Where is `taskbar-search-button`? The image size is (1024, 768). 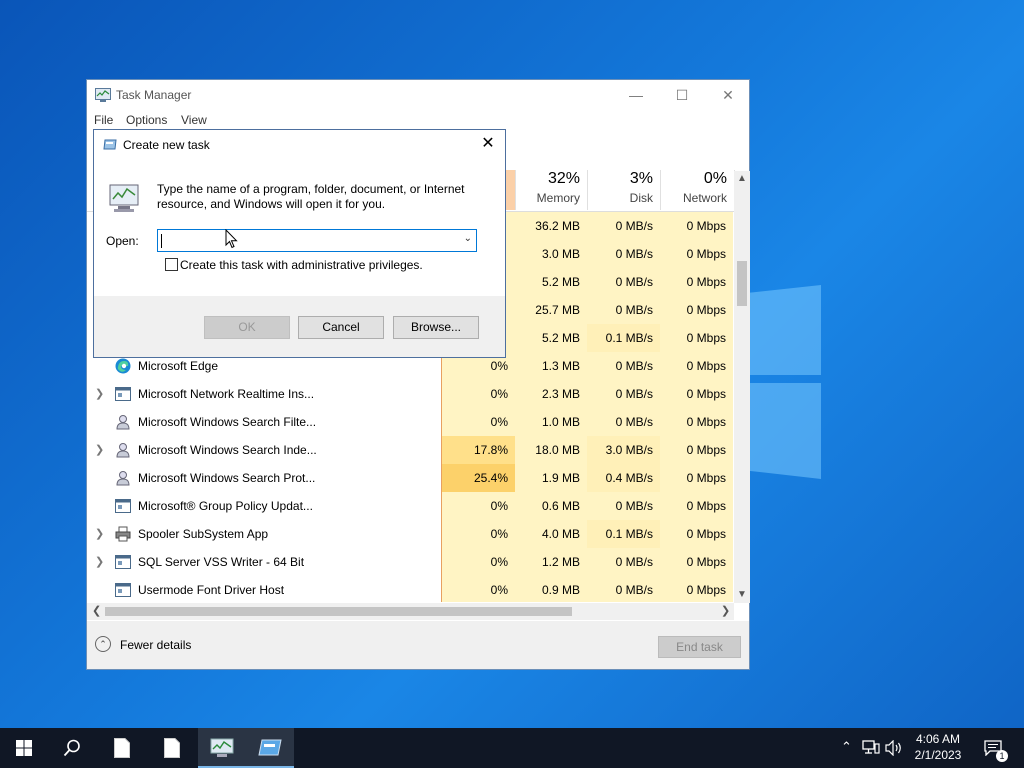
taskbar-search-button is located at coordinates (72, 748).